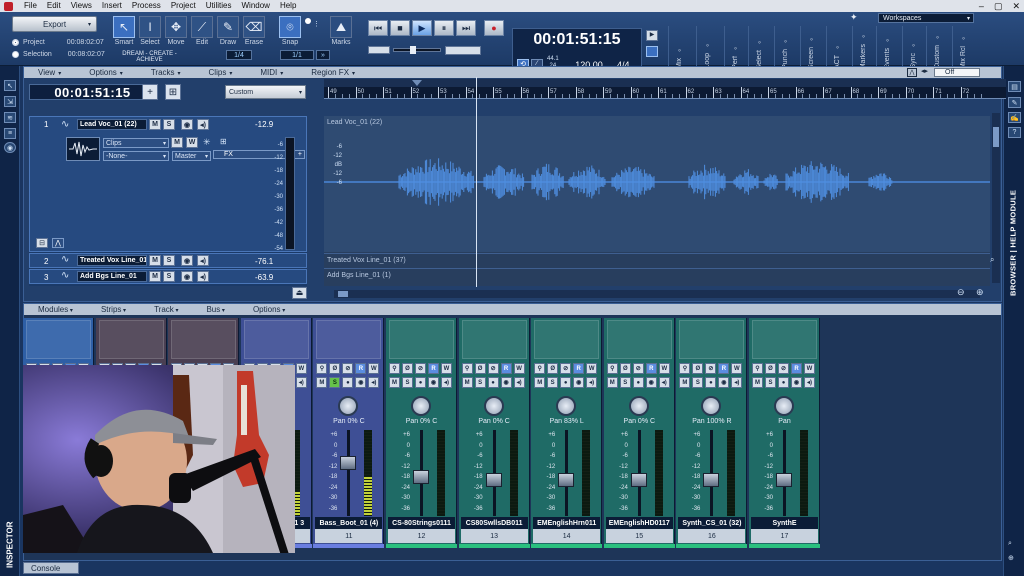 This screenshot has width=1024, height=576. I want to click on menu-utilities: Utilities, so click(219, 6).